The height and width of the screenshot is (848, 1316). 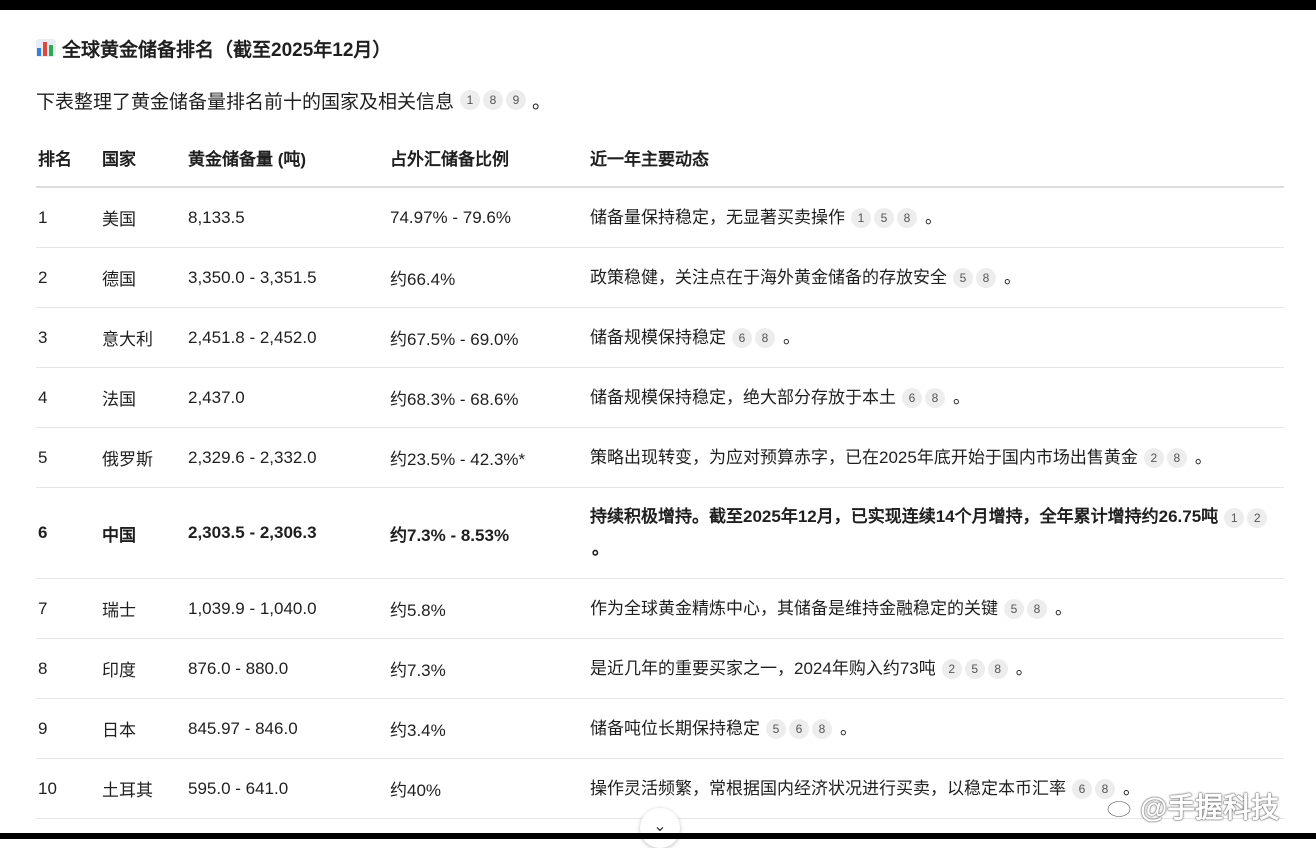 What do you see at coordinates (293, 100) in the screenshot?
I see `intro-paragraph: 下表整理了黄金储备量排名前十的国家及相关信息 189 。` at bounding box center [293, 100].